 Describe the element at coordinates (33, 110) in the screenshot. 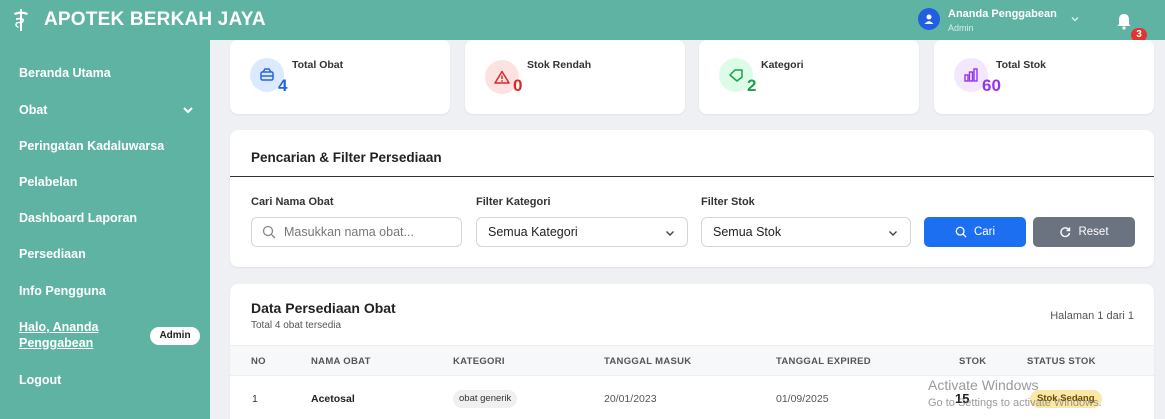

I see `sidebar-item-label: Obat` at that location.